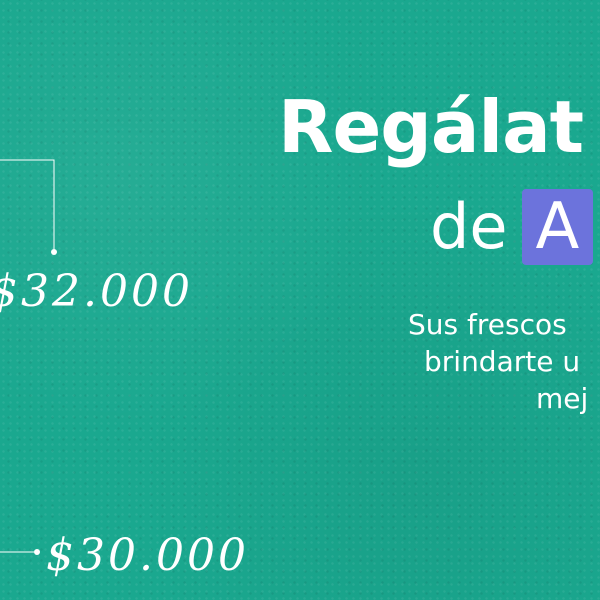 This screenshot has height=600, width=600. I want to click on description-line-3: mej, so click(562, 398).